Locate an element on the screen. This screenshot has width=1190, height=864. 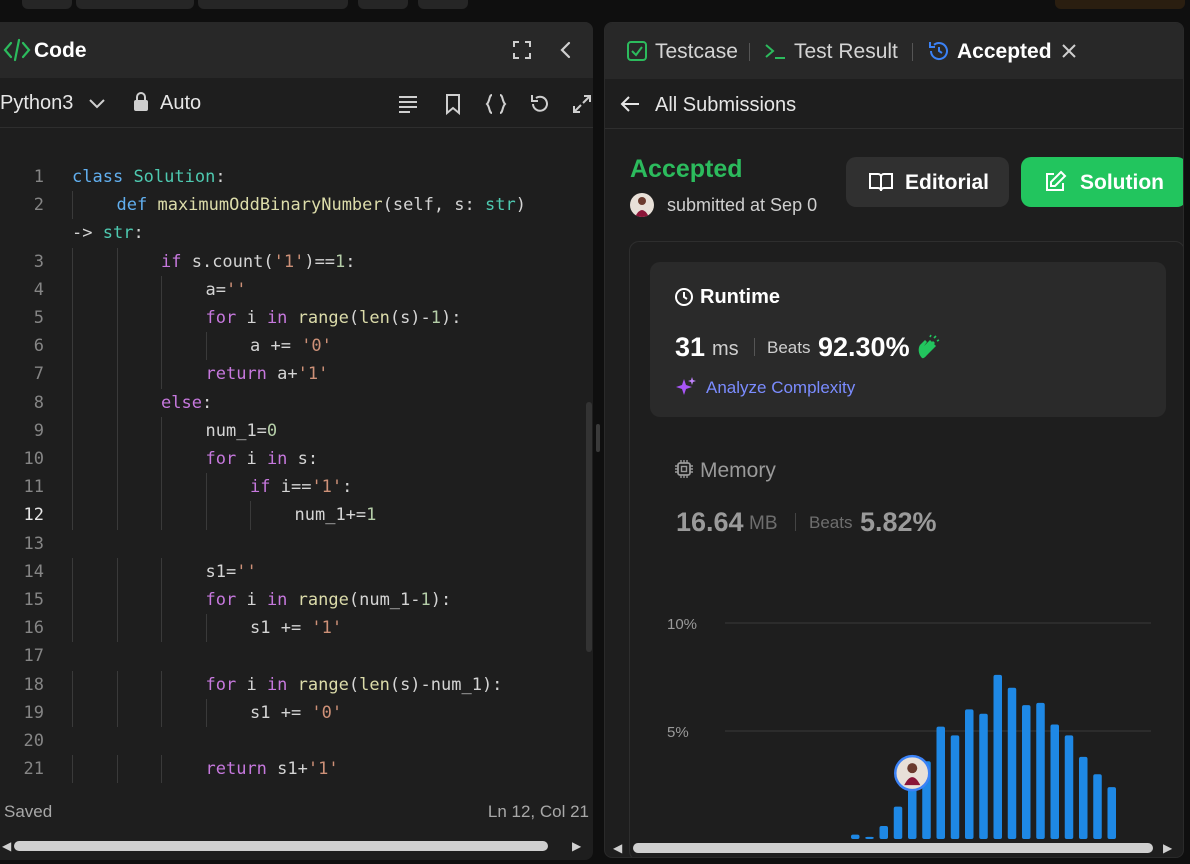
top-pill is located at coordinates (47, 4).